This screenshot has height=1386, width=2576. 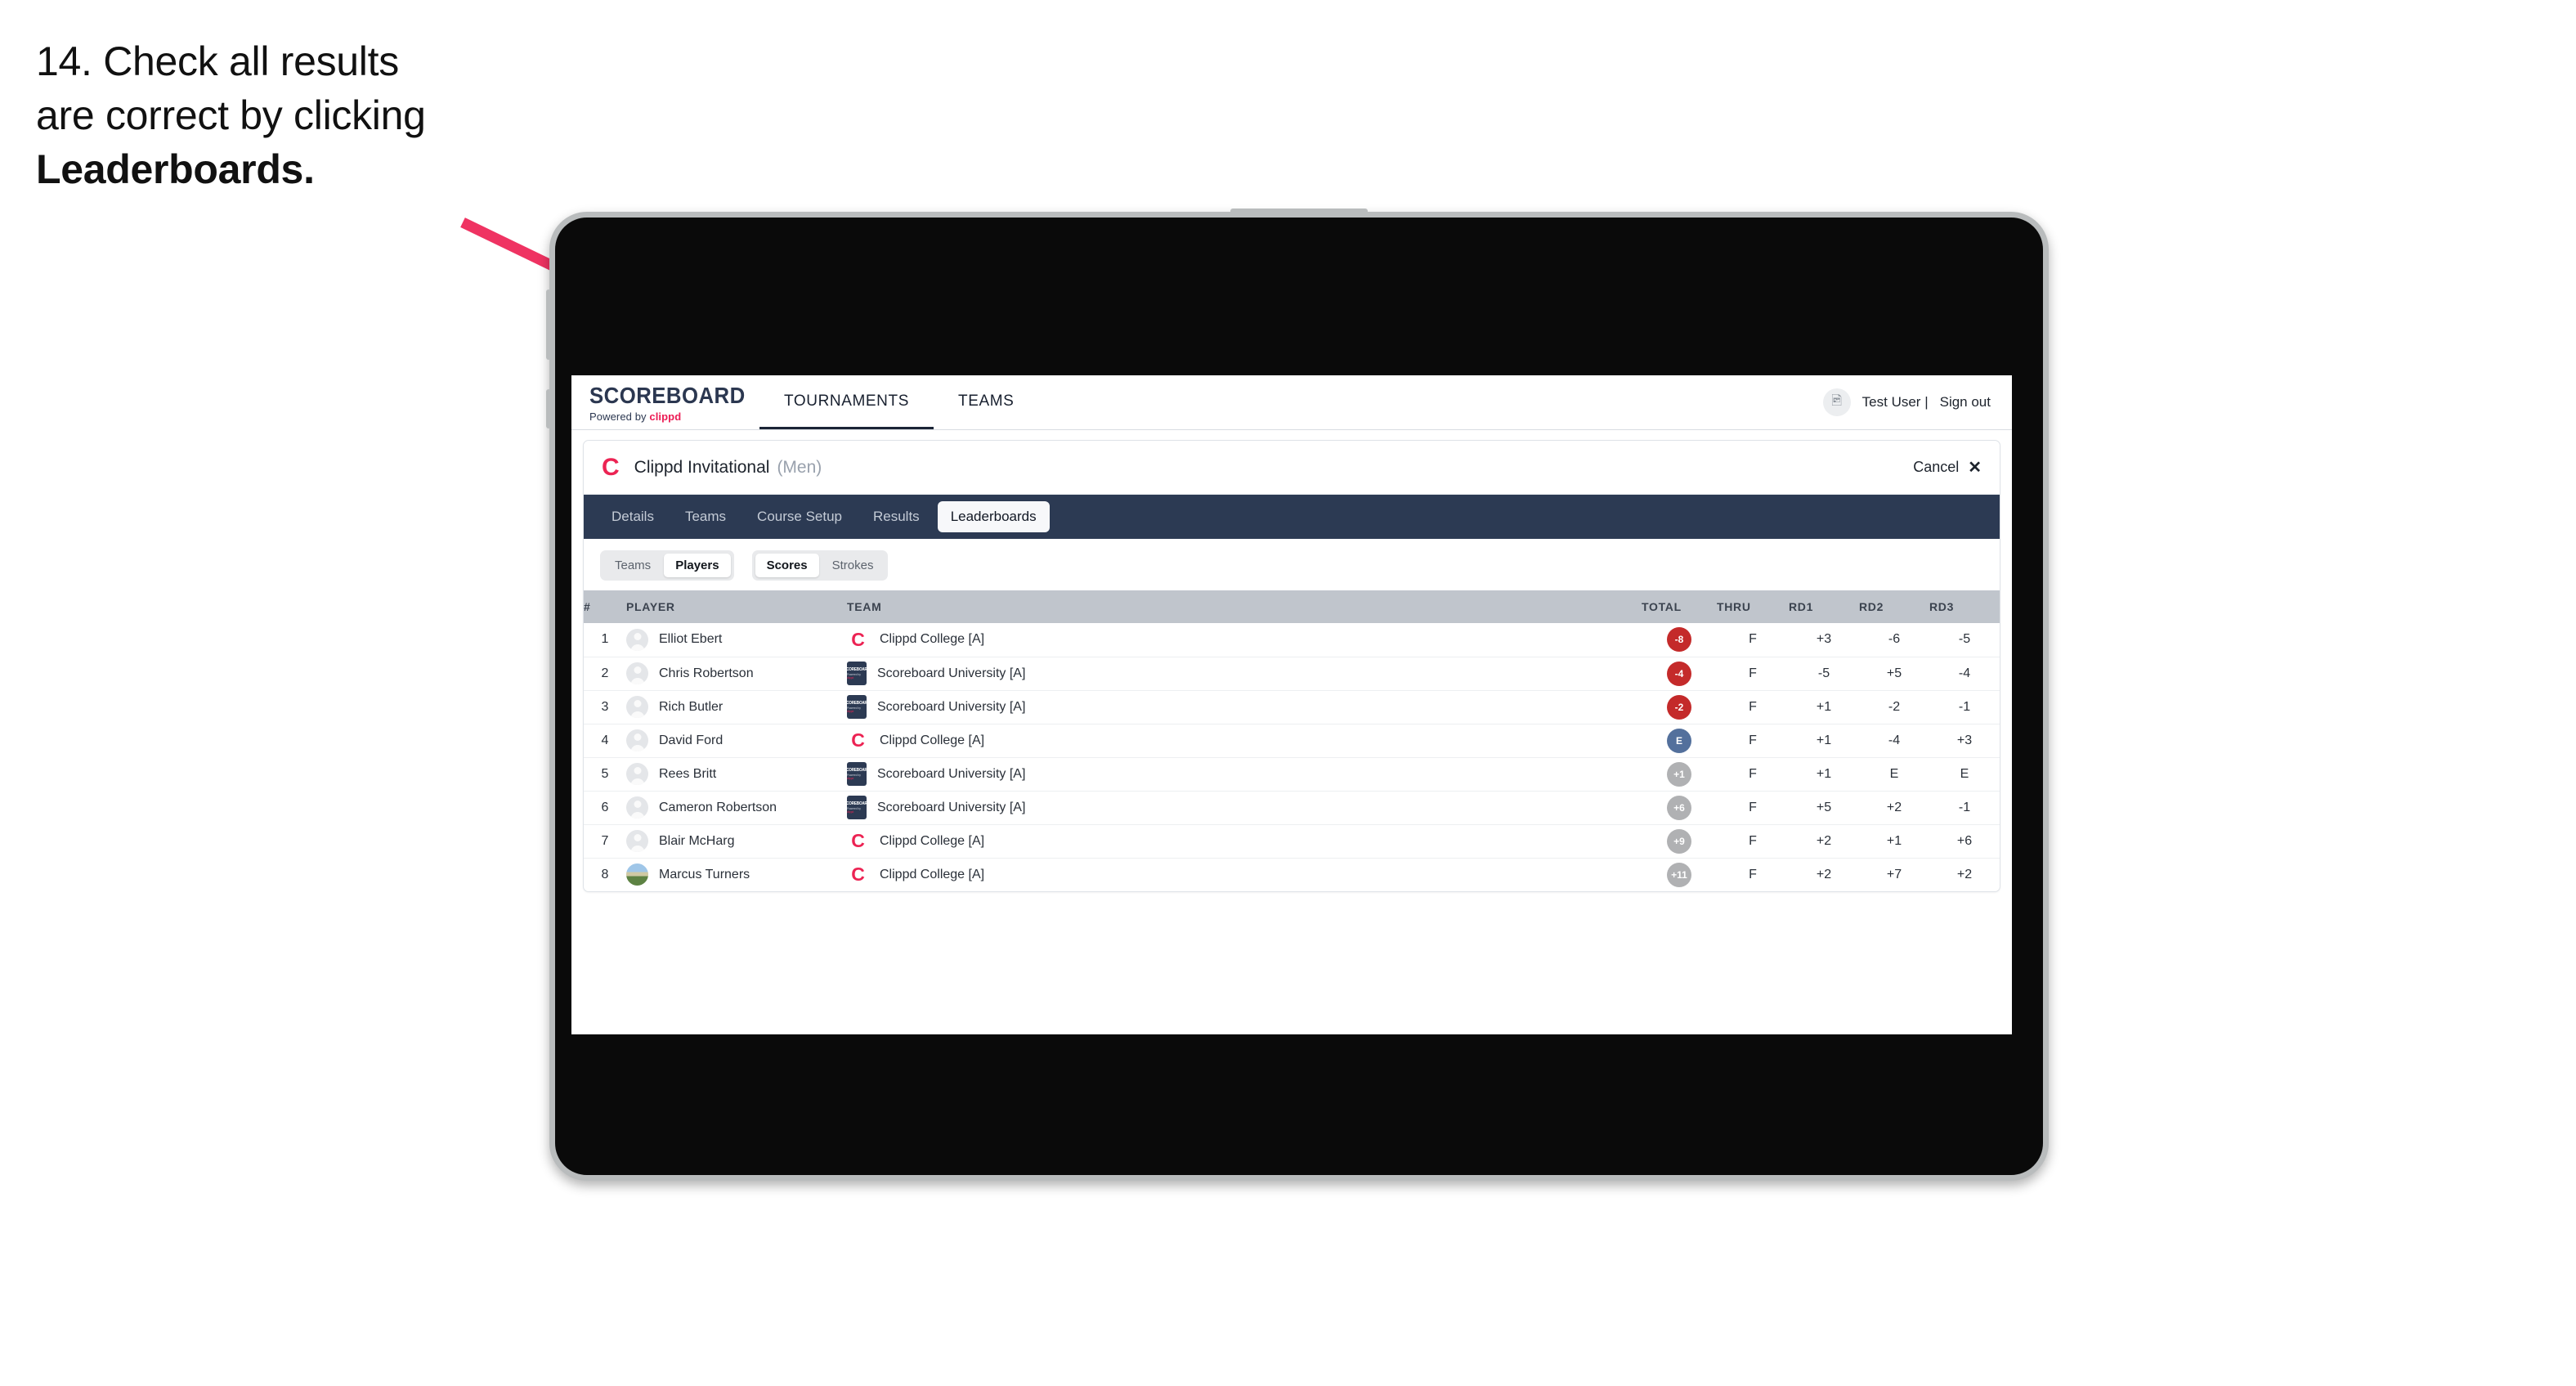 What do you see at coordinates (706, 673) in the screenshot?
I see `player-name: Chris Robertson` at bounding box center [706, 673].